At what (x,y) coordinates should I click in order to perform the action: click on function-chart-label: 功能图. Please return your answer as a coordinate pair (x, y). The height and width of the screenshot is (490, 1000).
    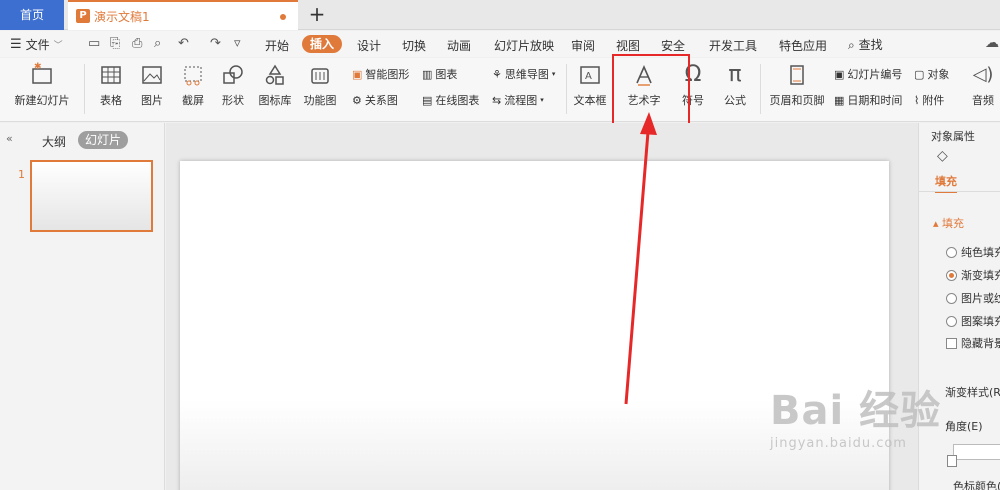
    Looking at the image, I should click on (320, 100).